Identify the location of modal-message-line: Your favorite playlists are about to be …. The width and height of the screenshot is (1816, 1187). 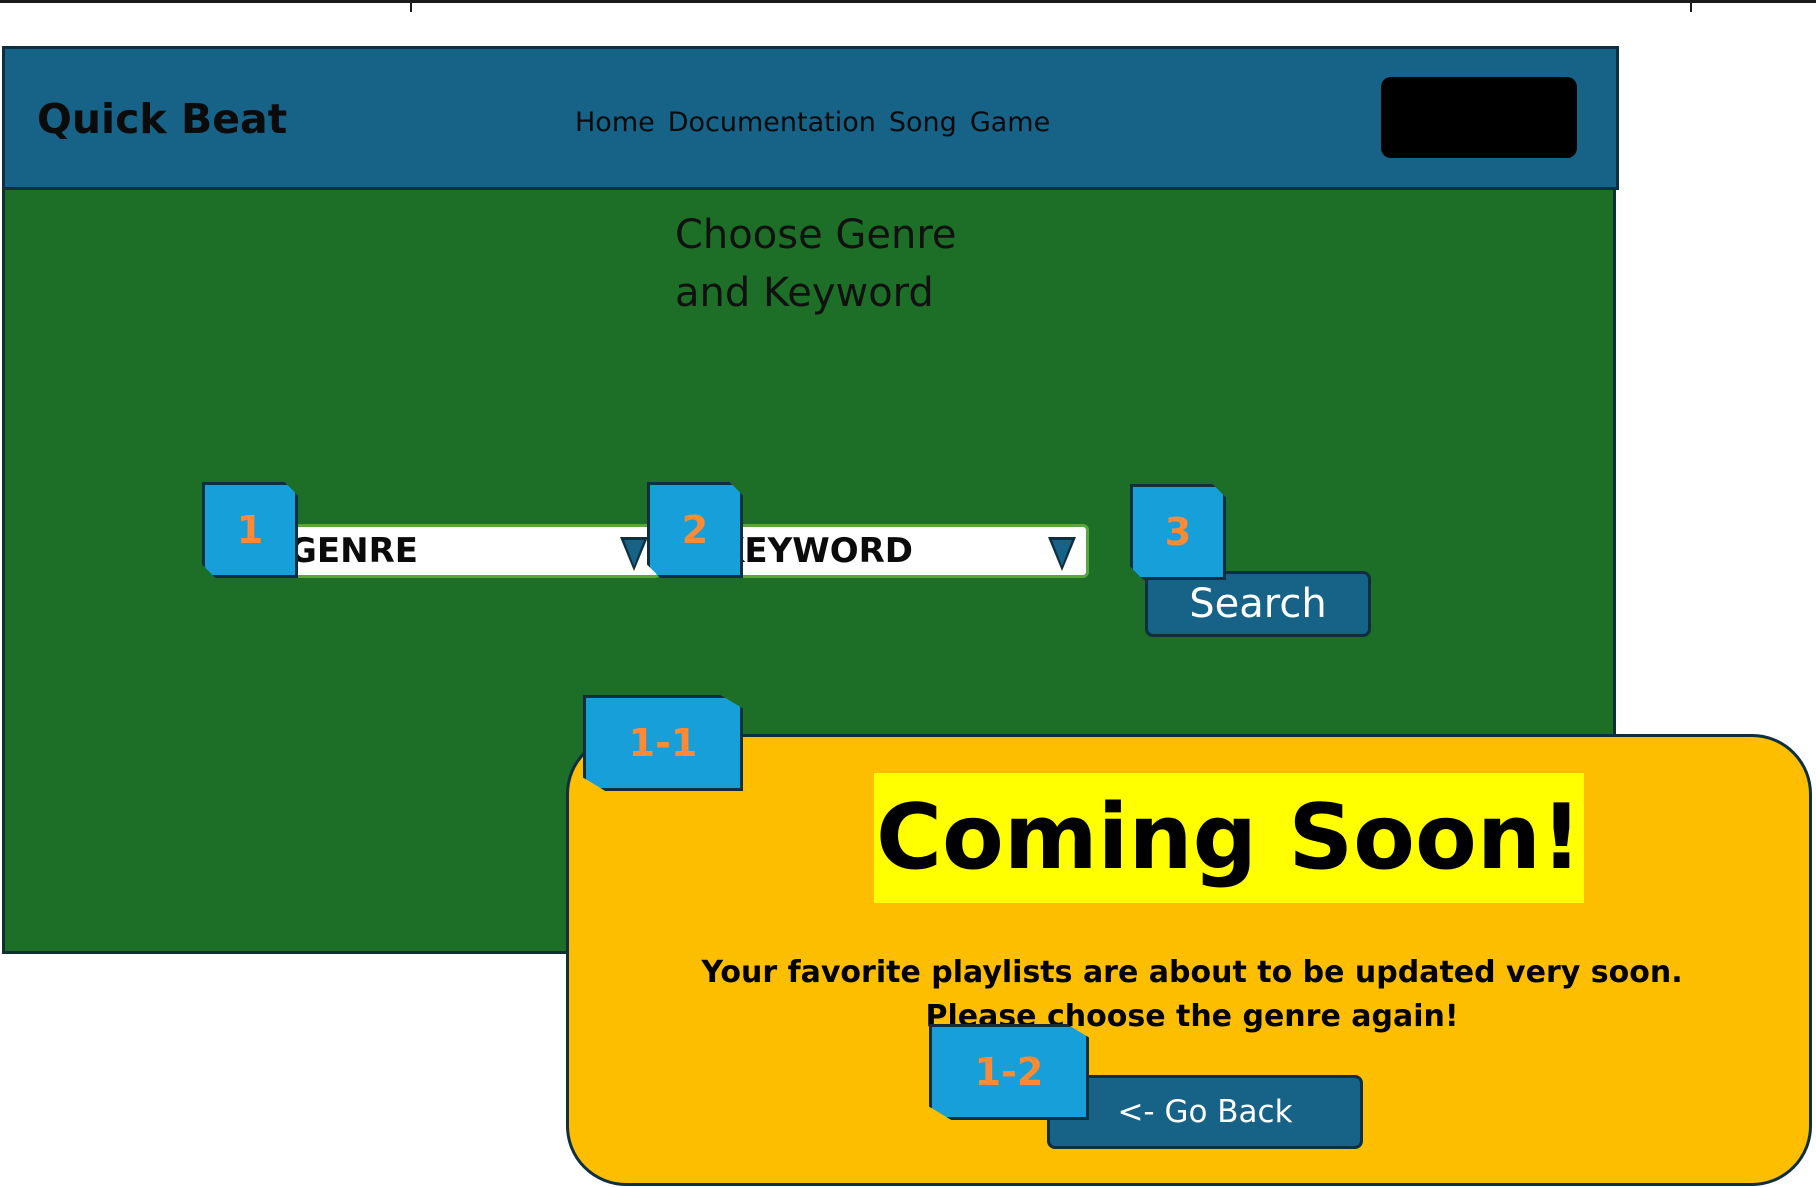
(1192, 972).